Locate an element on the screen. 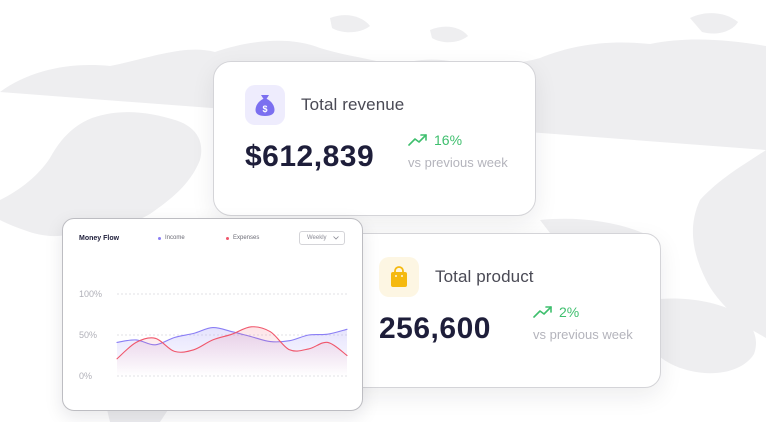 This screenshot has width=766, height=422. y-tick-label: 50% is located at coordinates (88, 335).